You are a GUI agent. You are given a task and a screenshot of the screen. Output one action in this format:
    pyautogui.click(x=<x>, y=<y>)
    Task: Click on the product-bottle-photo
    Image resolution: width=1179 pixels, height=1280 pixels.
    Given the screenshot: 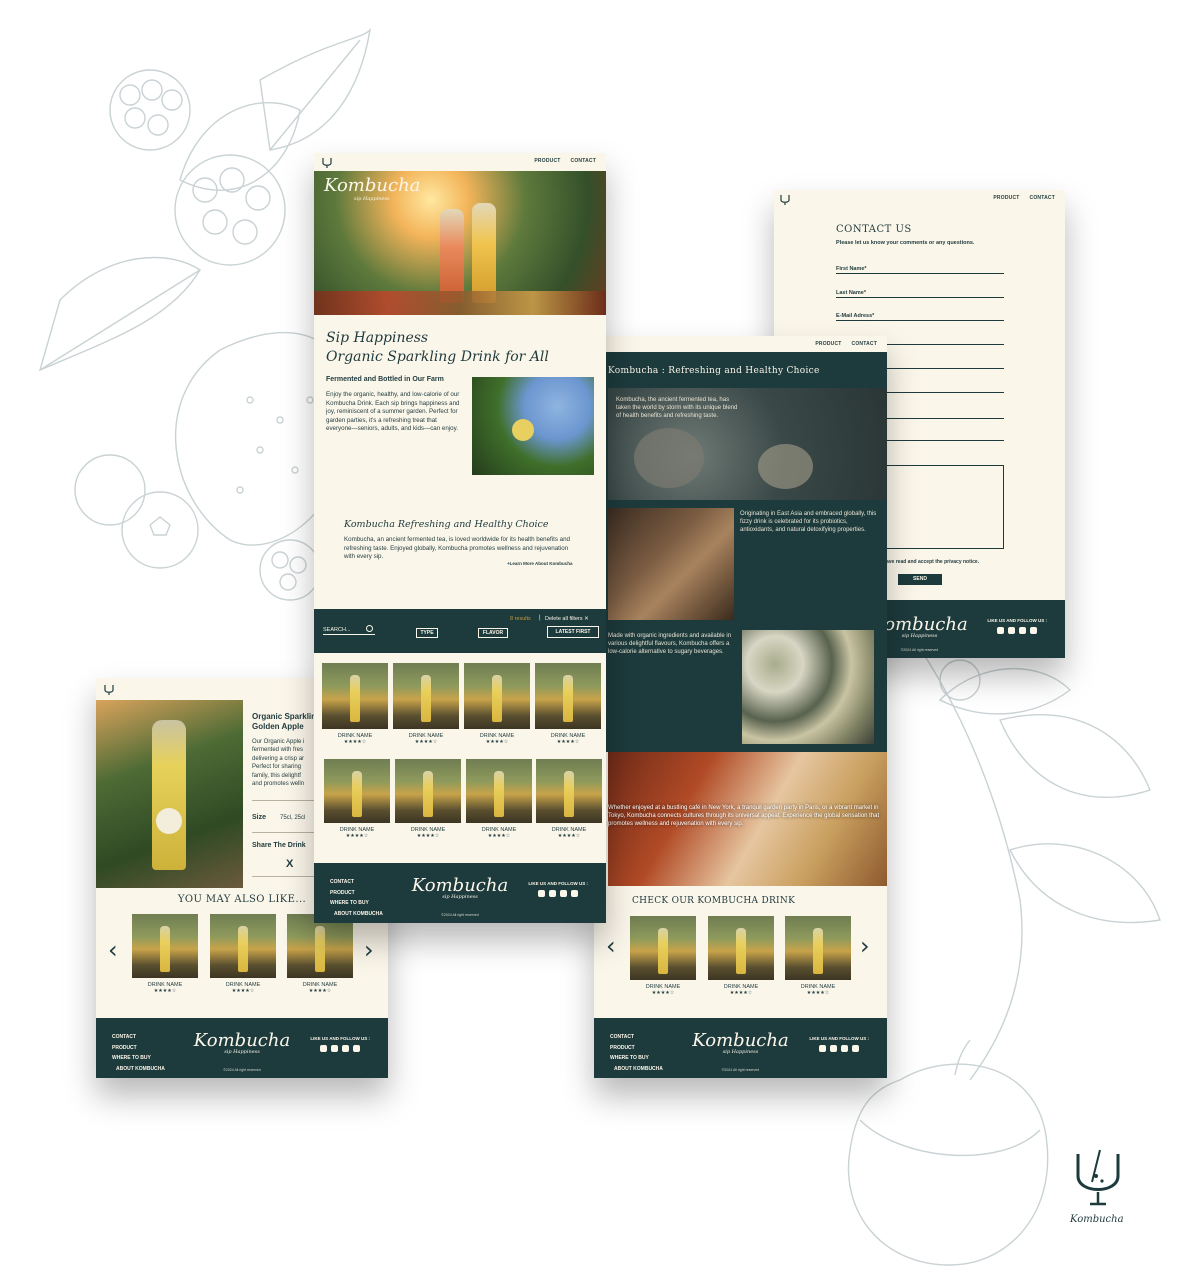 What is the action you would take?
    pyautogui.click(x=169, y=794)
    